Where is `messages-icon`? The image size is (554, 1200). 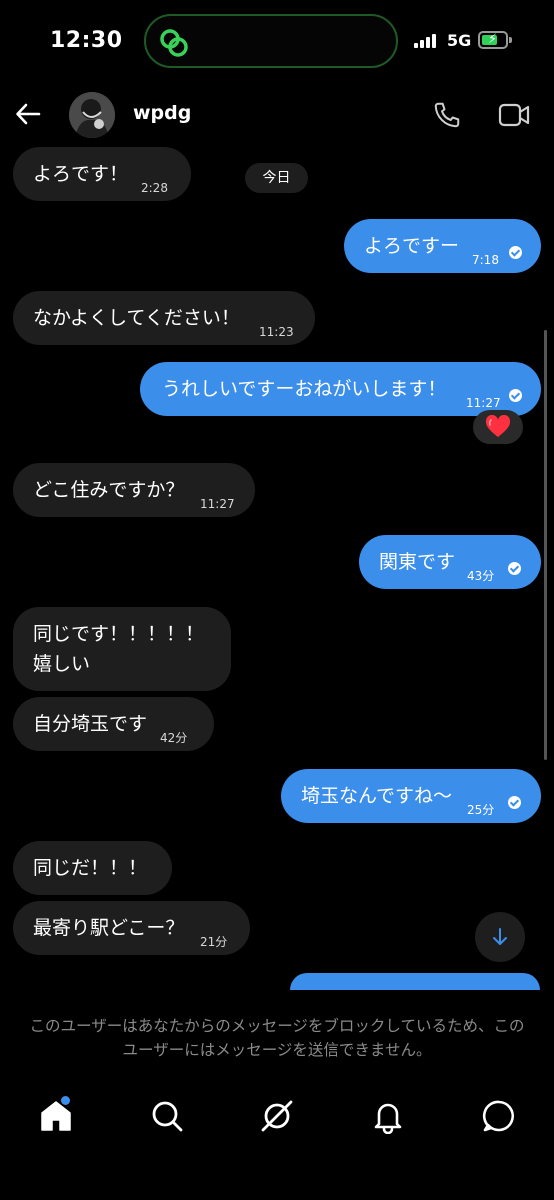
messages-icon is located at coordinates (499, 1116).